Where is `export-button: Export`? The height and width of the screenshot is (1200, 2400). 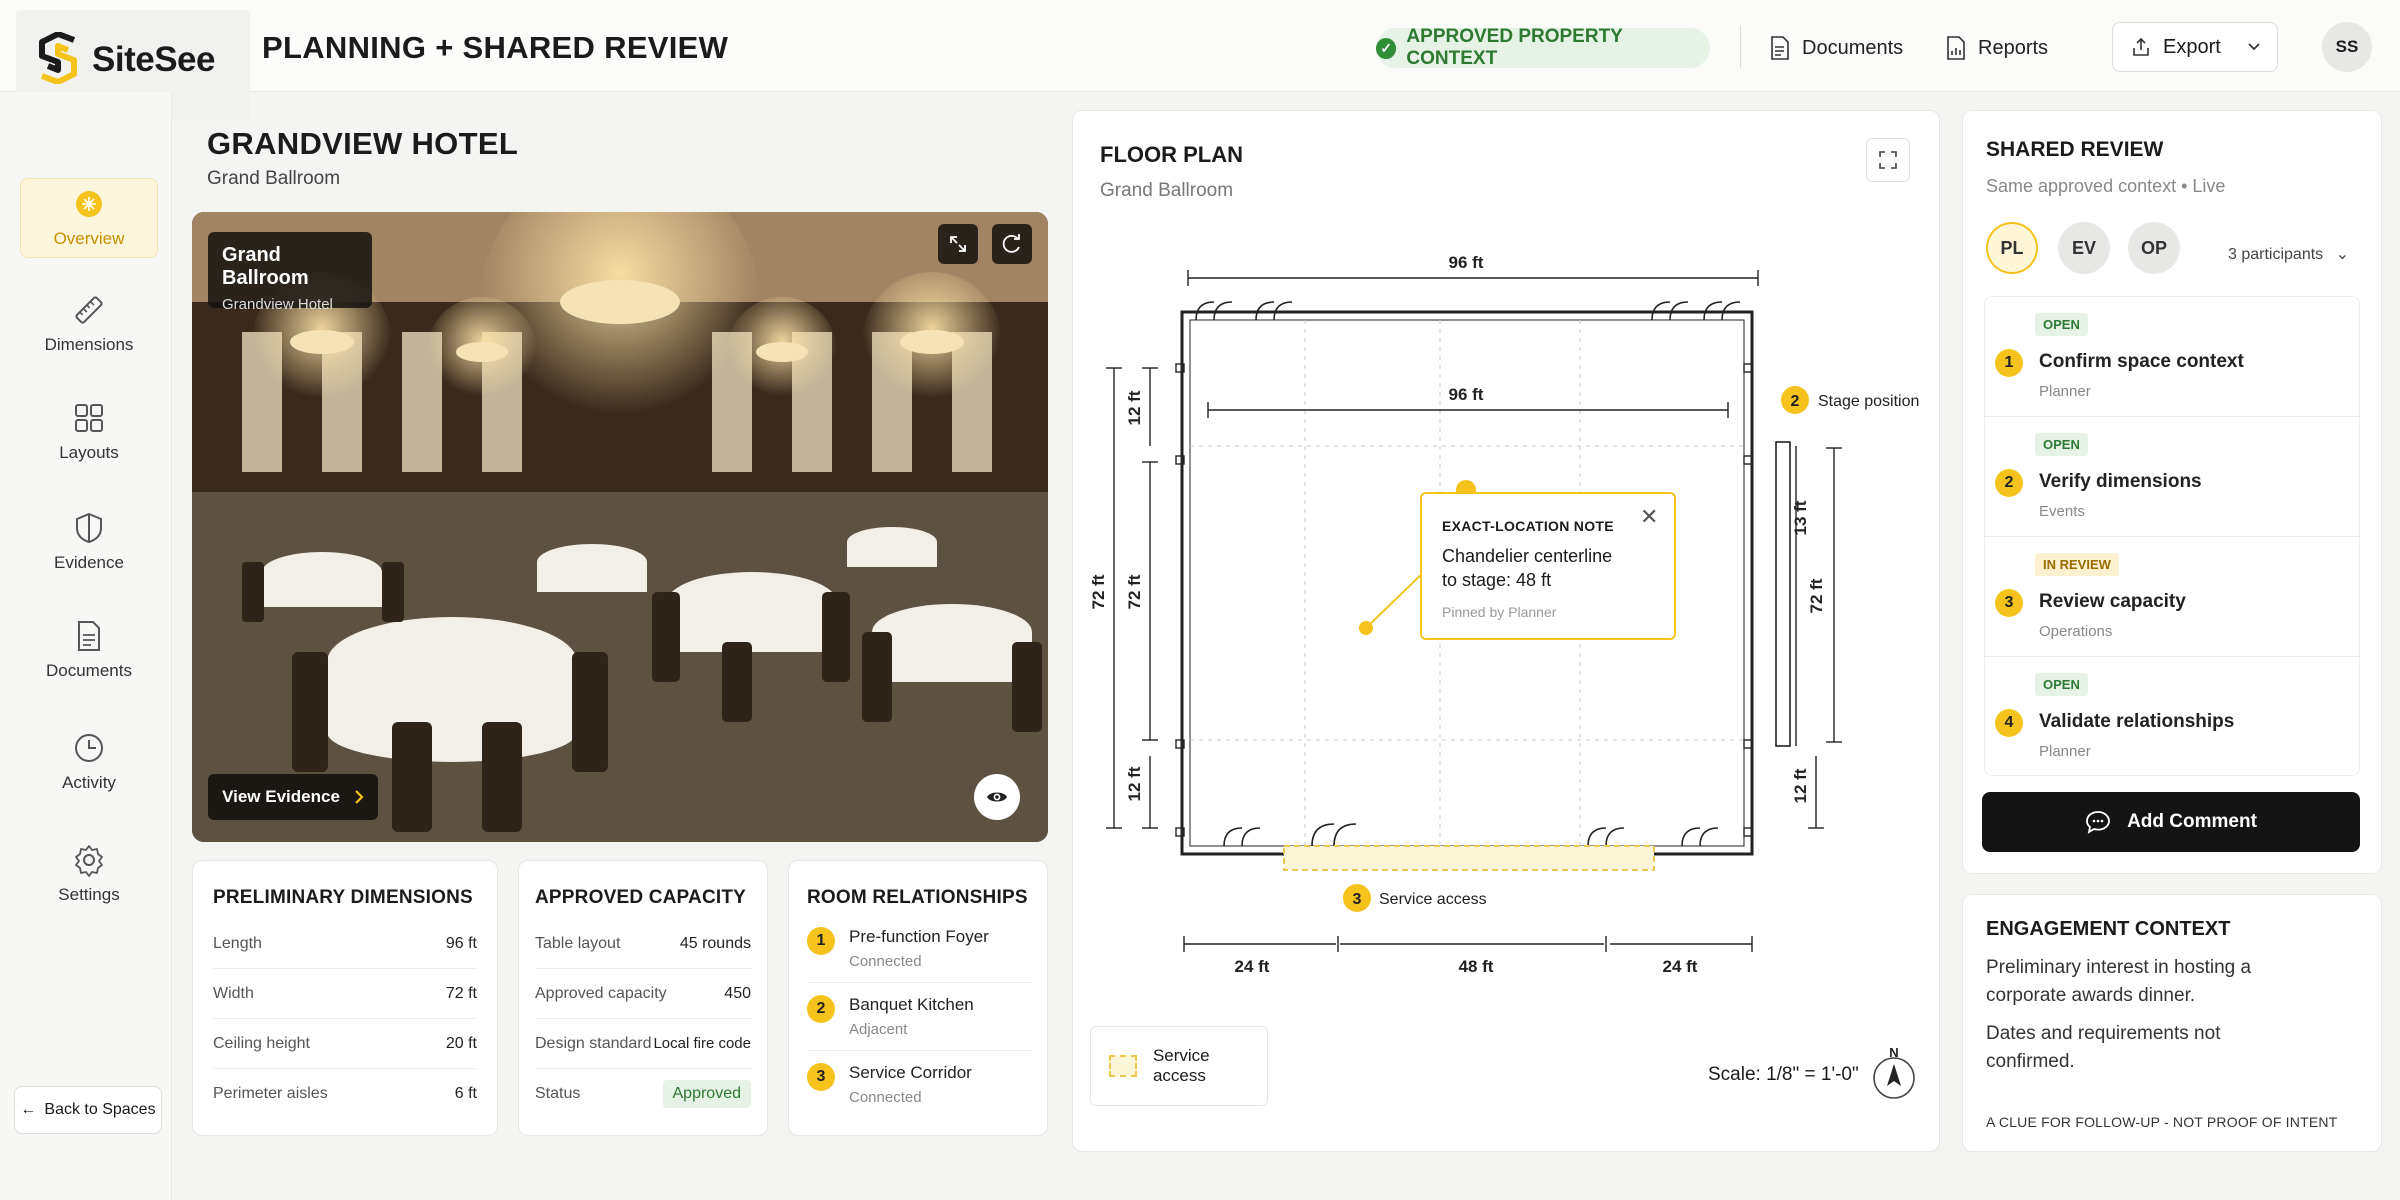 export-button: Export is located at coordinates (2195, 47).